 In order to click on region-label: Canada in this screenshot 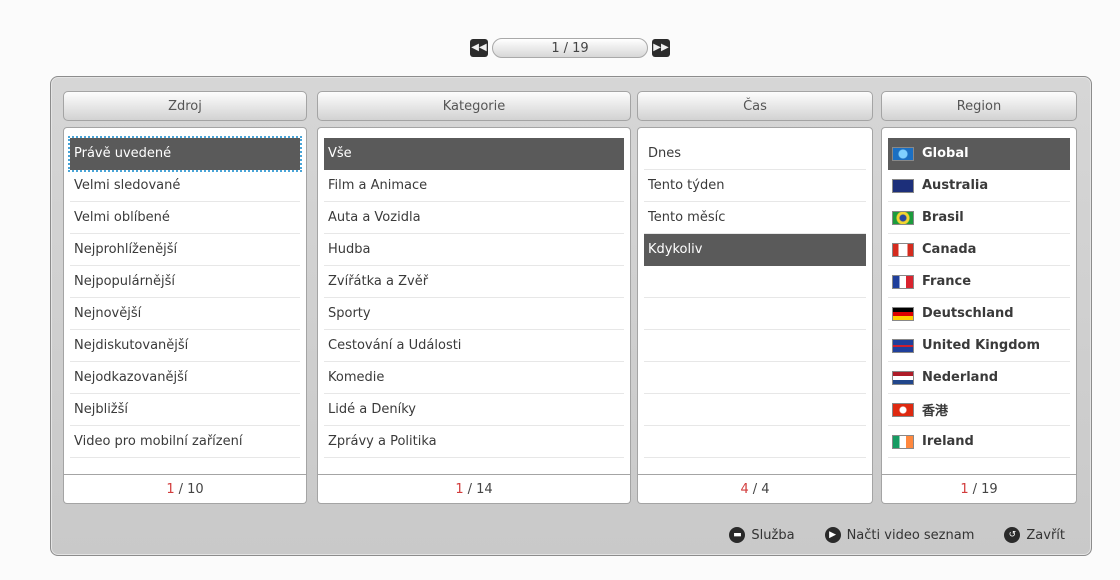, I will do `click(949, 249)`.